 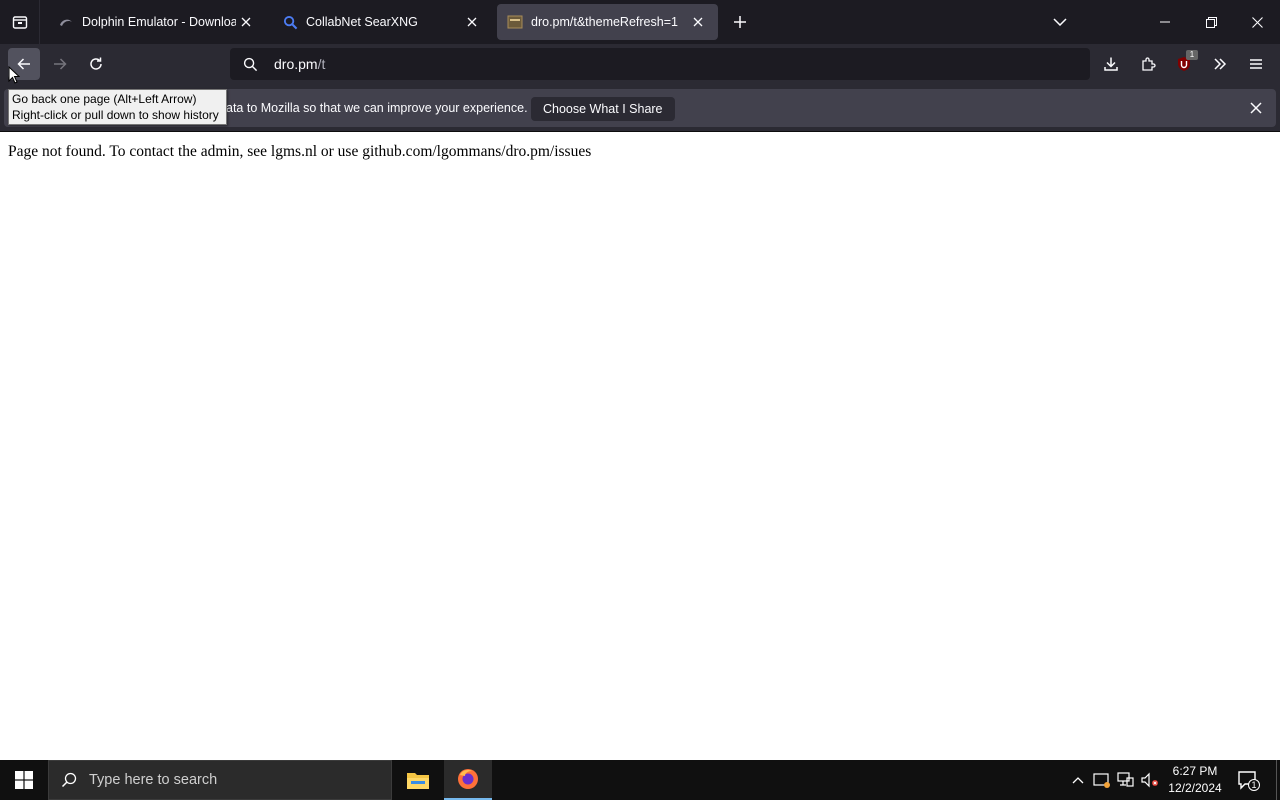 I want to click on dolphin-icon, so click(x=66, y=22).